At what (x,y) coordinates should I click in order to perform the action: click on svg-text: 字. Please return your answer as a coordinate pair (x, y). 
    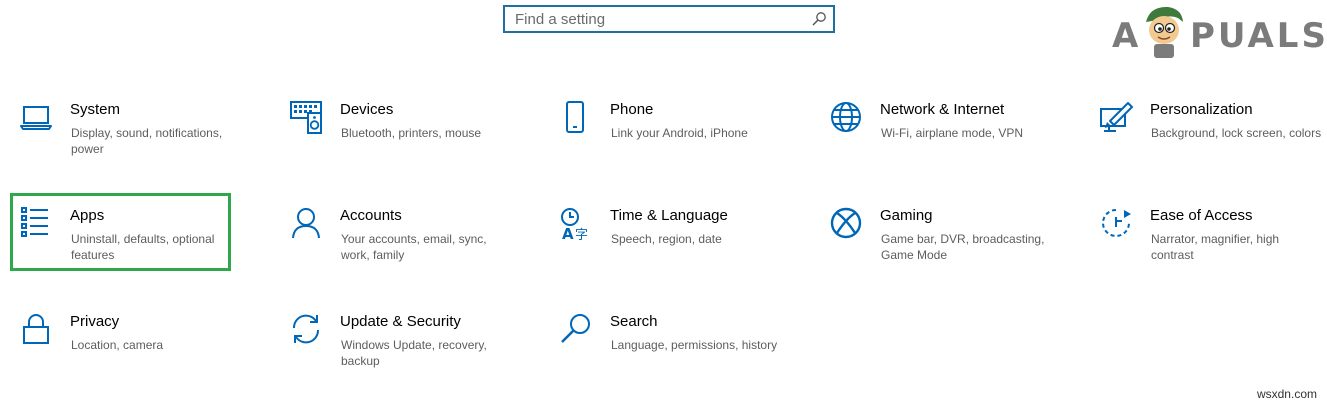
    Looking at the image, I should click on (581, 235).